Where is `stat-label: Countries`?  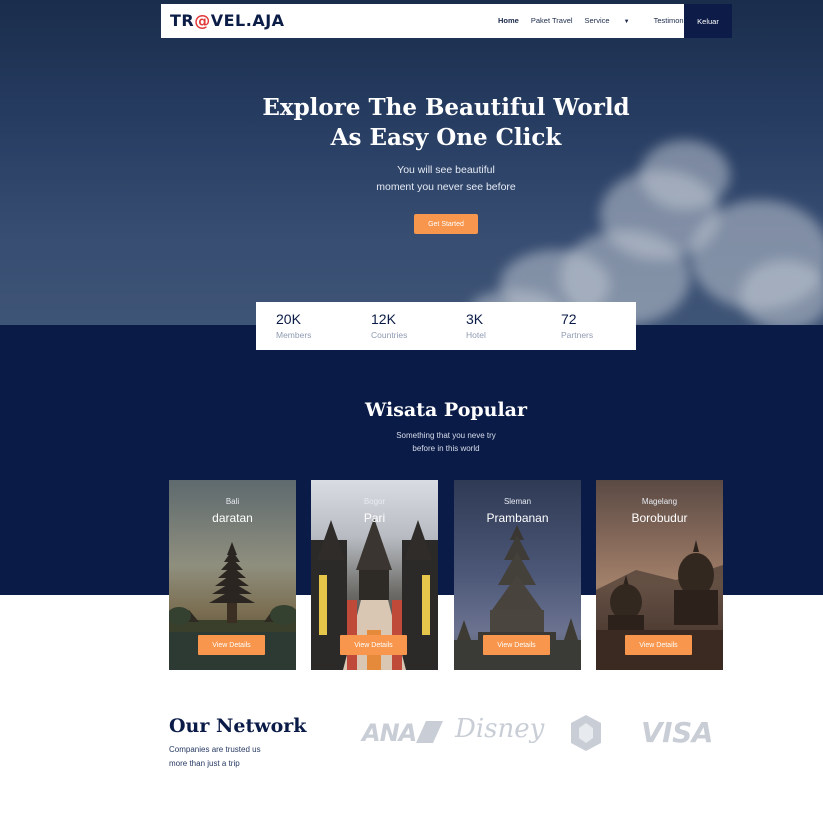 stat-label: Countries is located at coordinates (389, 335).